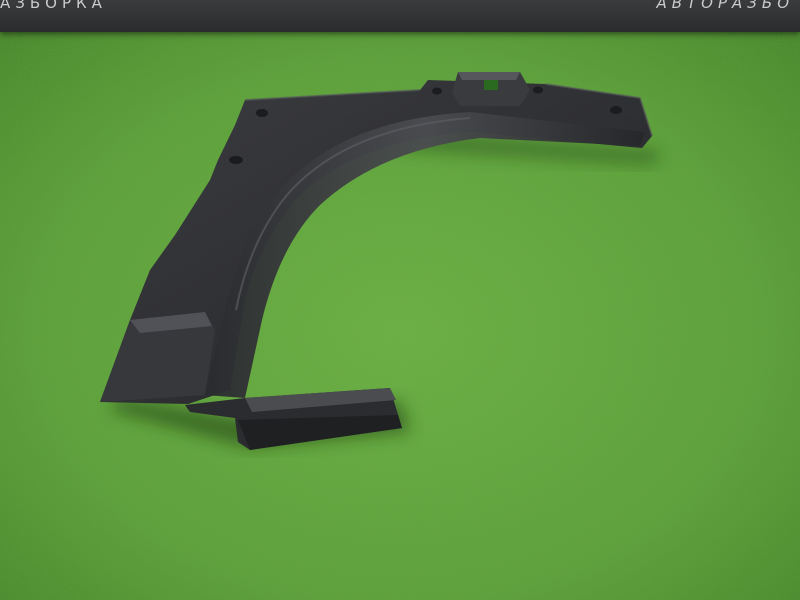 The width and height of the screenshot is (800, 600). I want to click on watermark-text-right: АВТОРАЗБО, so click(725, 6).